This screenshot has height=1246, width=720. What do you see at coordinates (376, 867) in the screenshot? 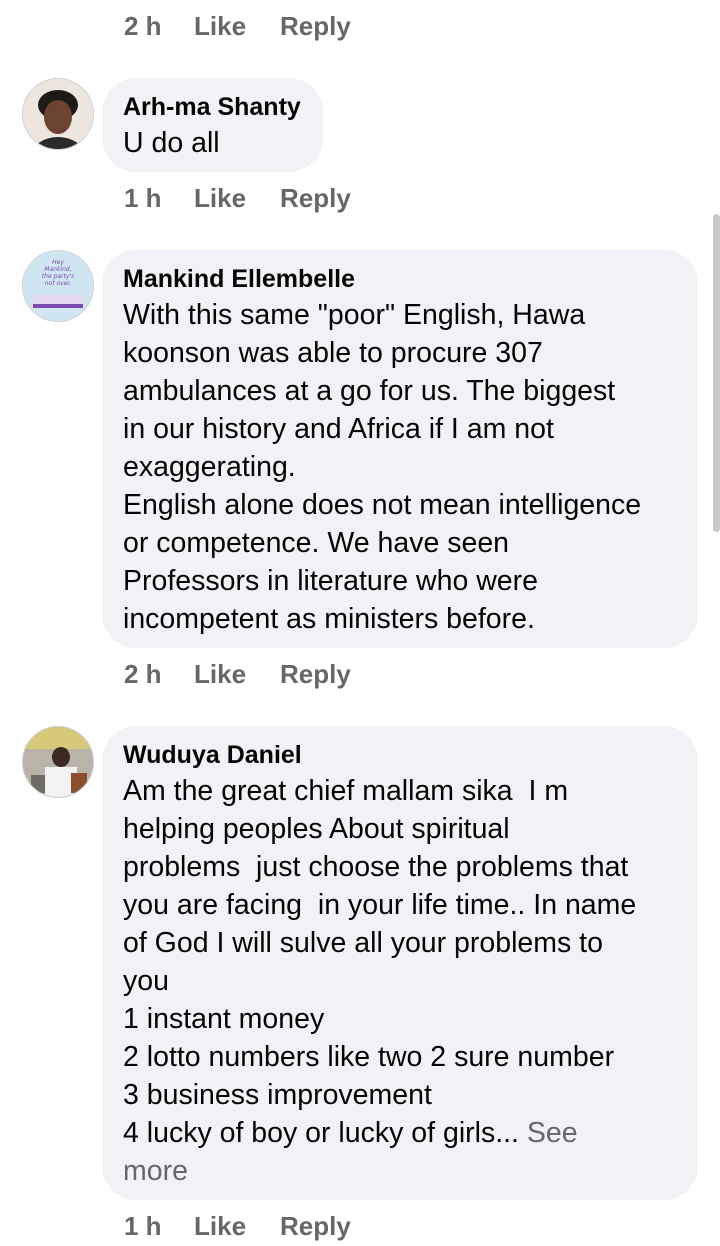
I see `comment-line: problems just choose the problems that` at bounding box center [376, 867].